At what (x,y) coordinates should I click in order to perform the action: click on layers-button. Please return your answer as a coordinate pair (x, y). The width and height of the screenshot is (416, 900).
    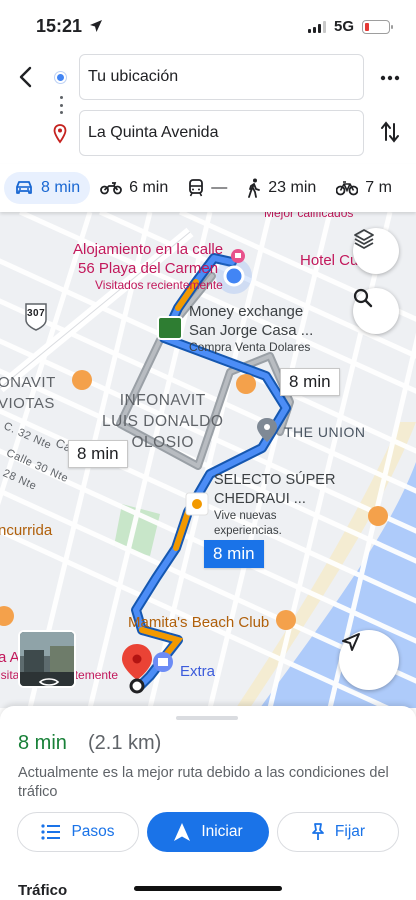
    Looking at the image, I should click on (376, 251).